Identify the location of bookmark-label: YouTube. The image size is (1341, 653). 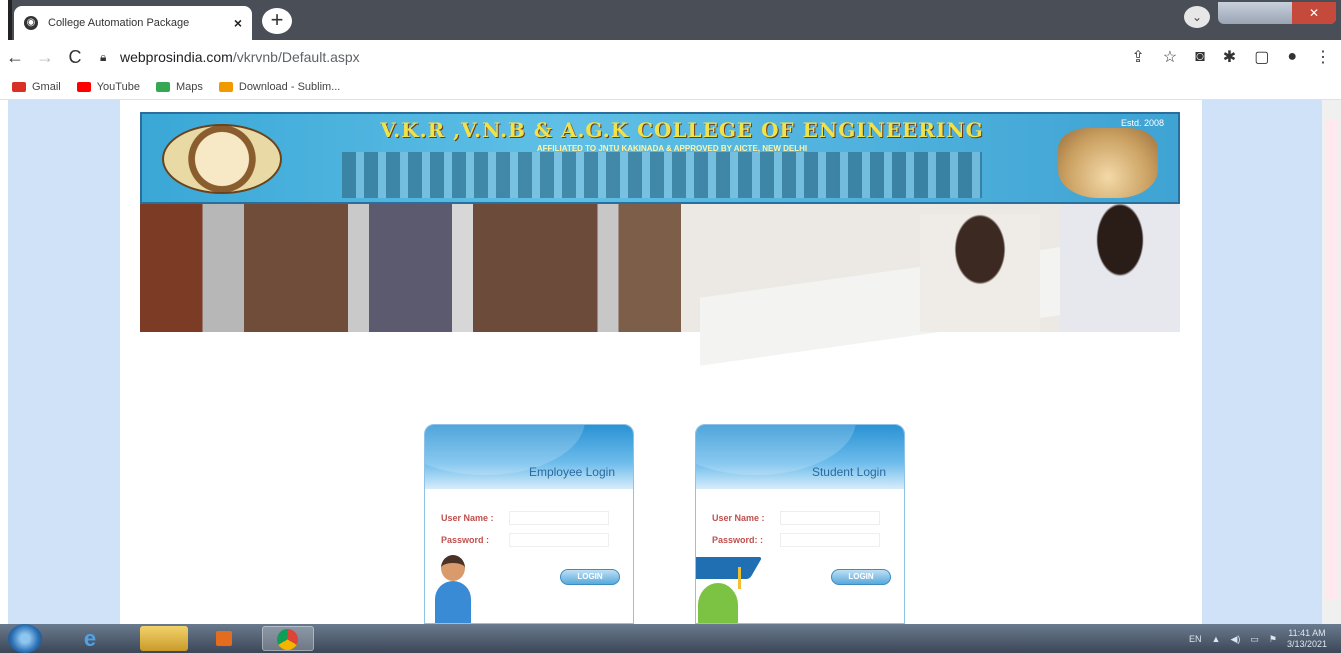
(118, 86).